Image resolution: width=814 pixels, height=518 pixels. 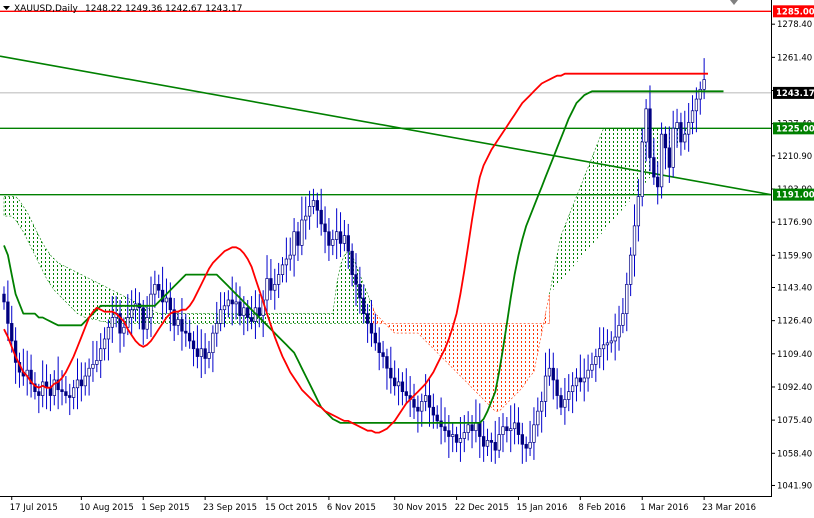 What do you see at coordinates (795, 129) in the screenshot?
I see `price-label-text-2: 1225.00` at bounding box center [795, 129].